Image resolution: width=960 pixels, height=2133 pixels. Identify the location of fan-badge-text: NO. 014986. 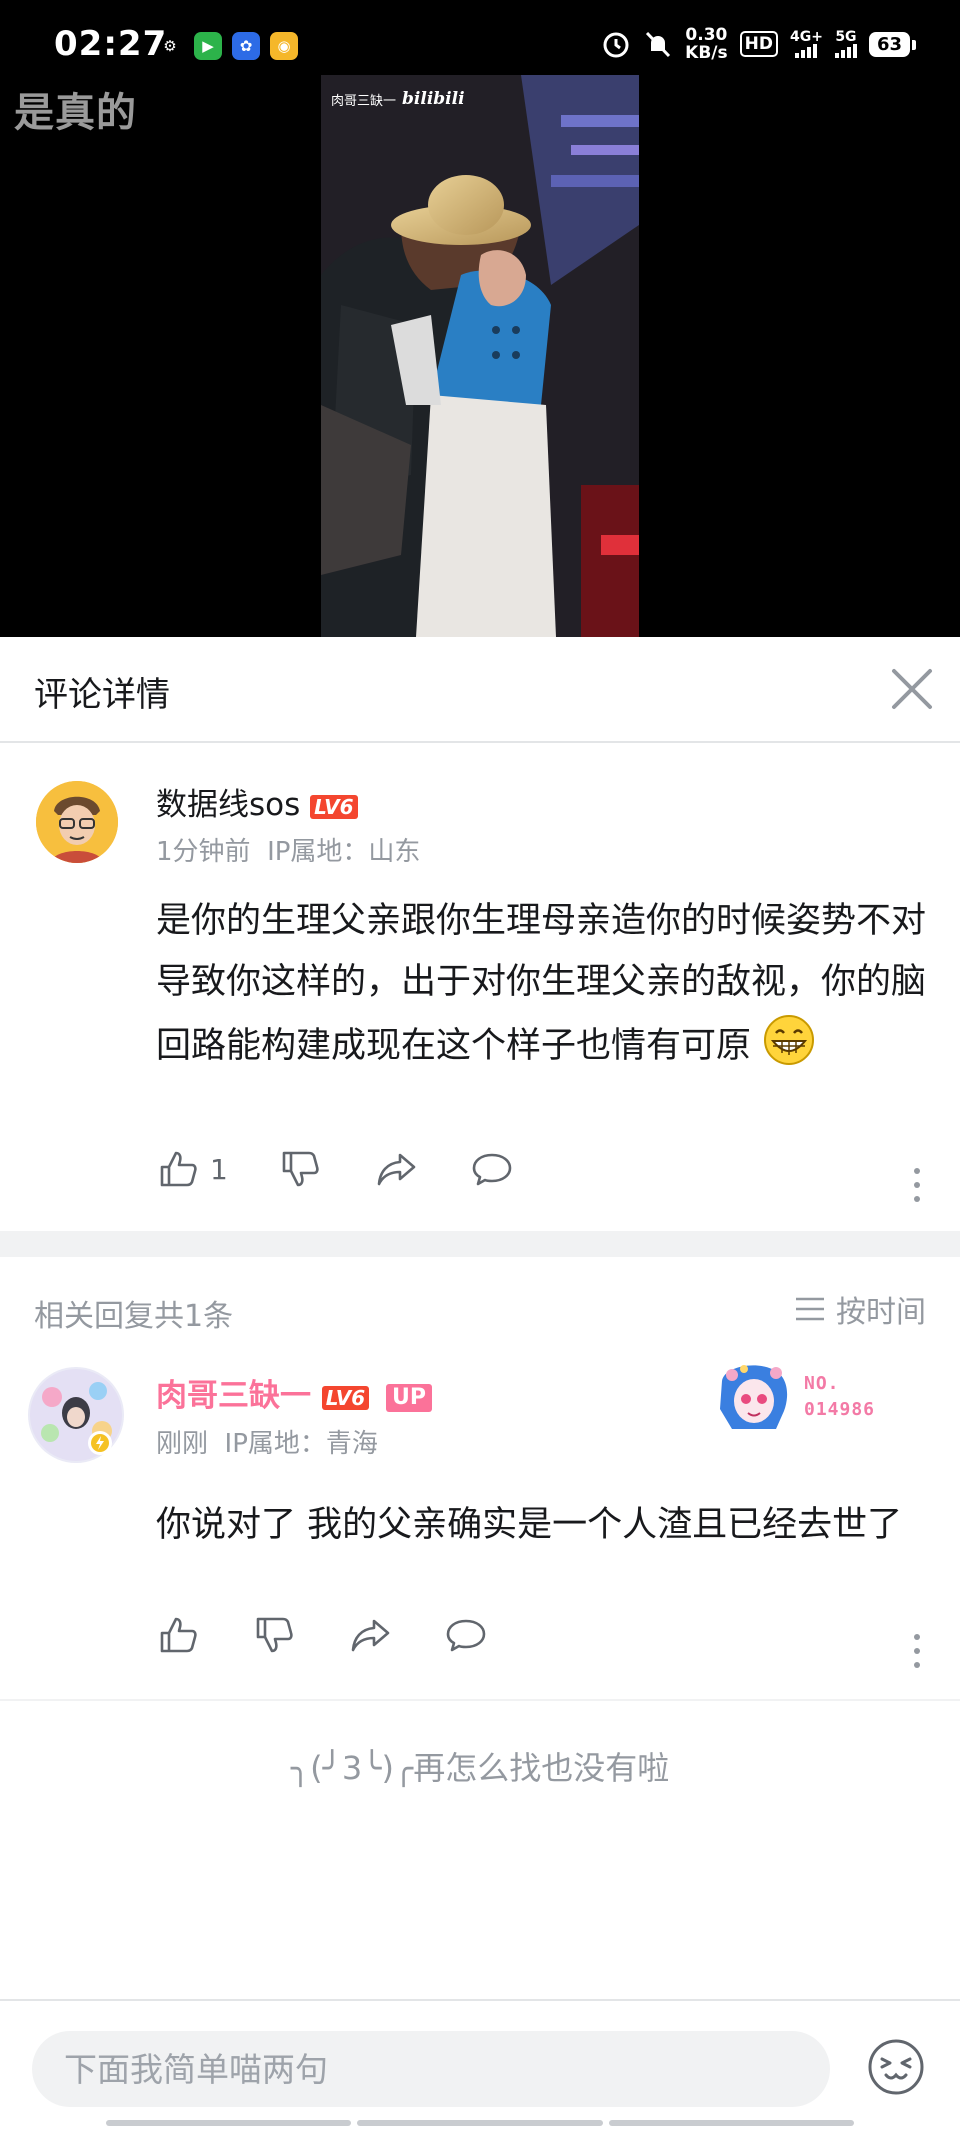
(839, 1397).